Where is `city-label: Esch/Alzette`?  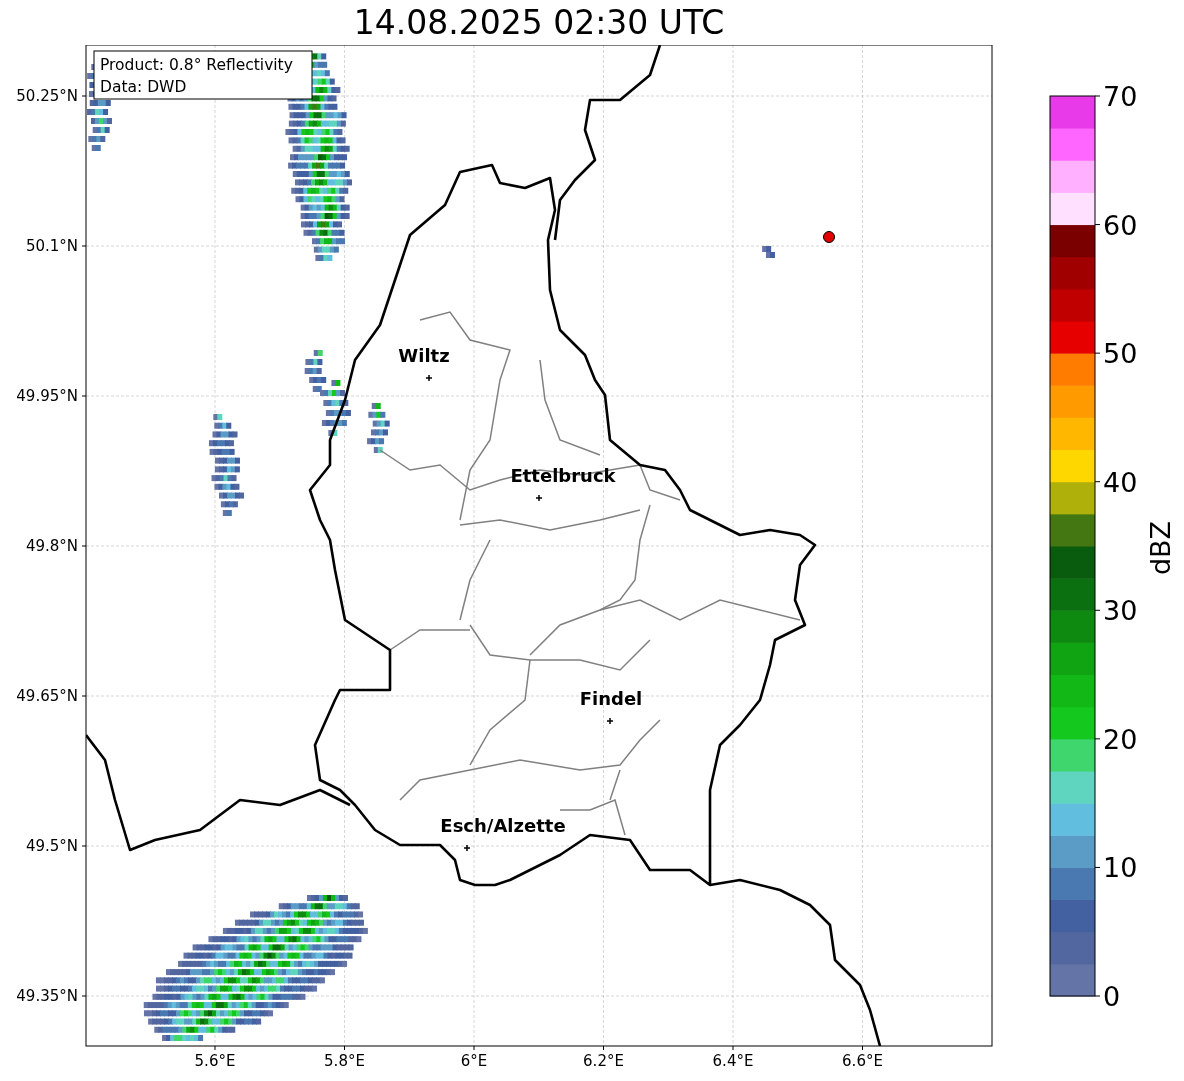 city-label: Esch/Alzette is located at coordinates (503, 825).